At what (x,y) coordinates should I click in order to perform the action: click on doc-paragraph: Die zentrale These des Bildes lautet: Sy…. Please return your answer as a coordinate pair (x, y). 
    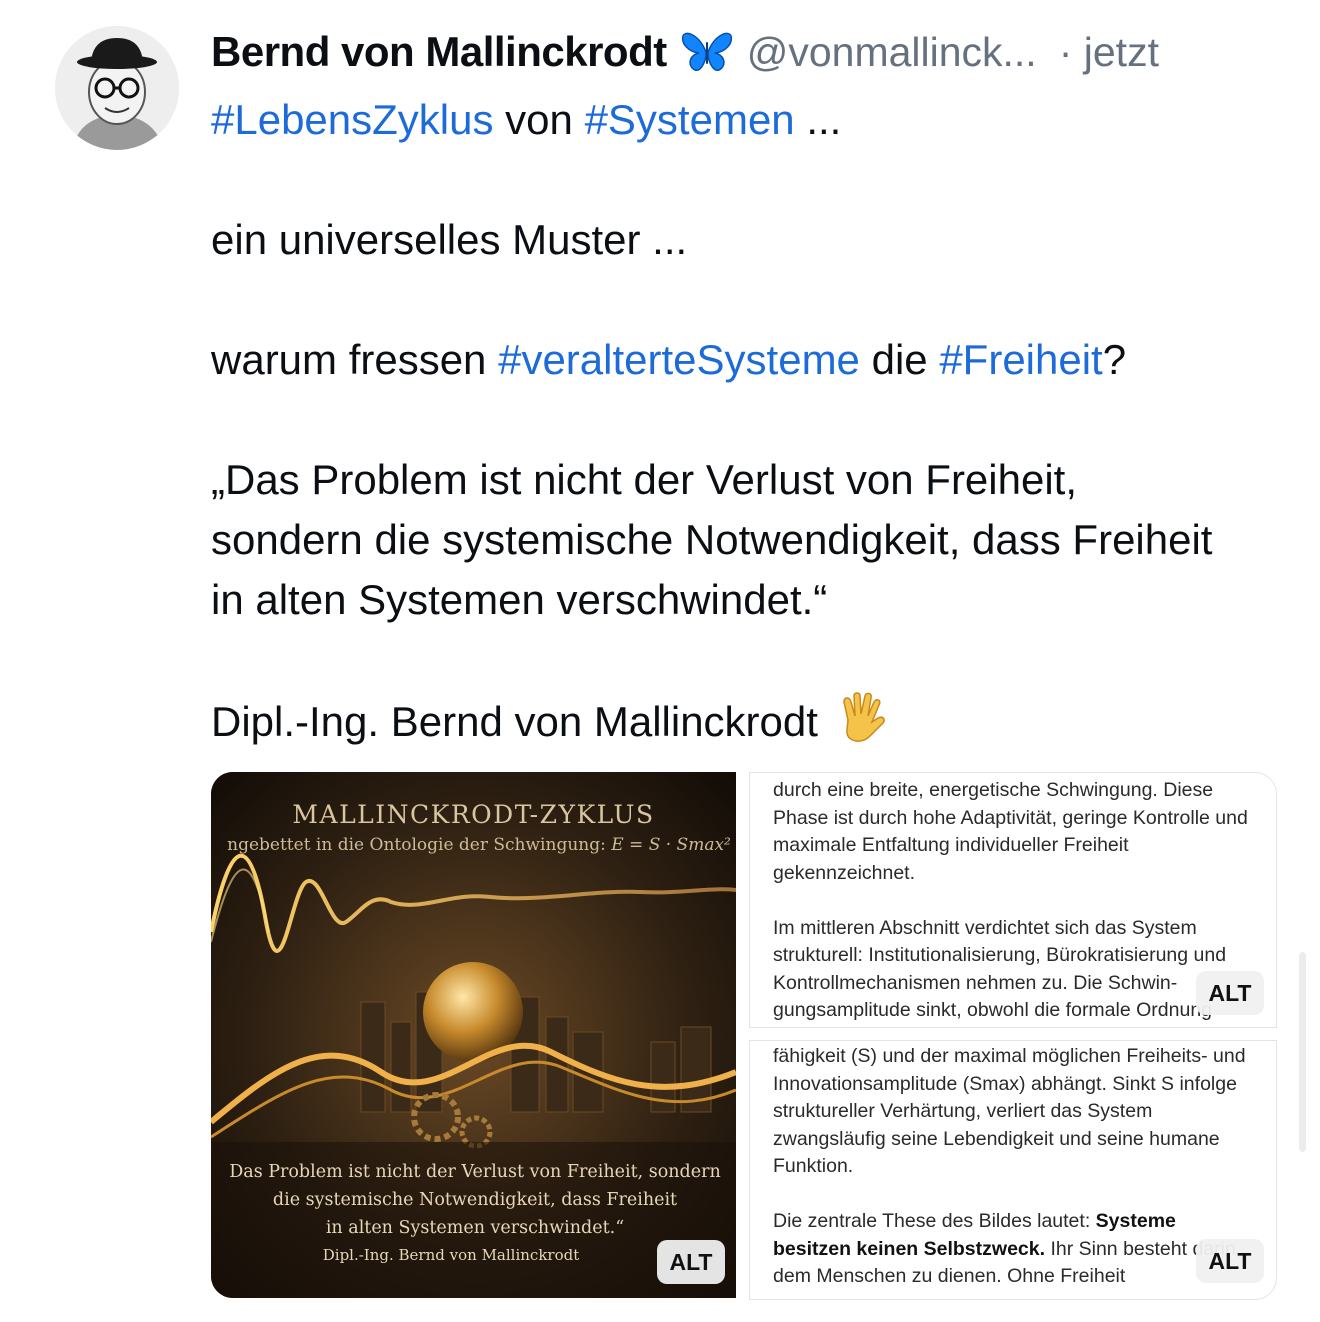
    Looking at the image, I should click on (1012, 1249).